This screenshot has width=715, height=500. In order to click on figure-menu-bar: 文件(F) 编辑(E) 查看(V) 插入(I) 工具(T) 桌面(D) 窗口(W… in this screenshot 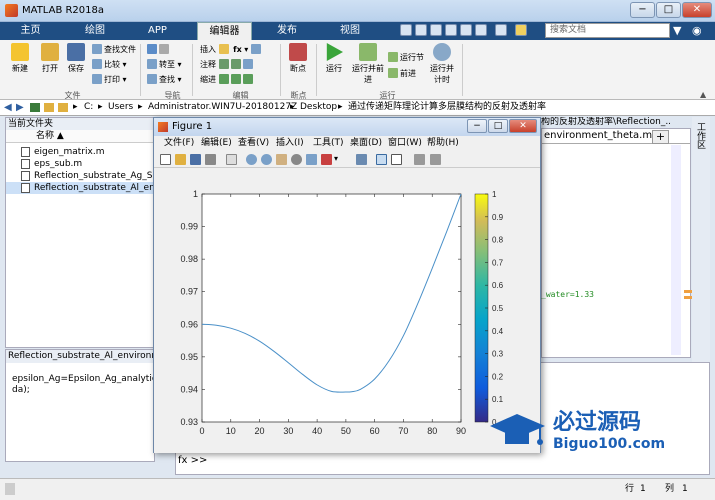, I will do `click(347, 143)`.